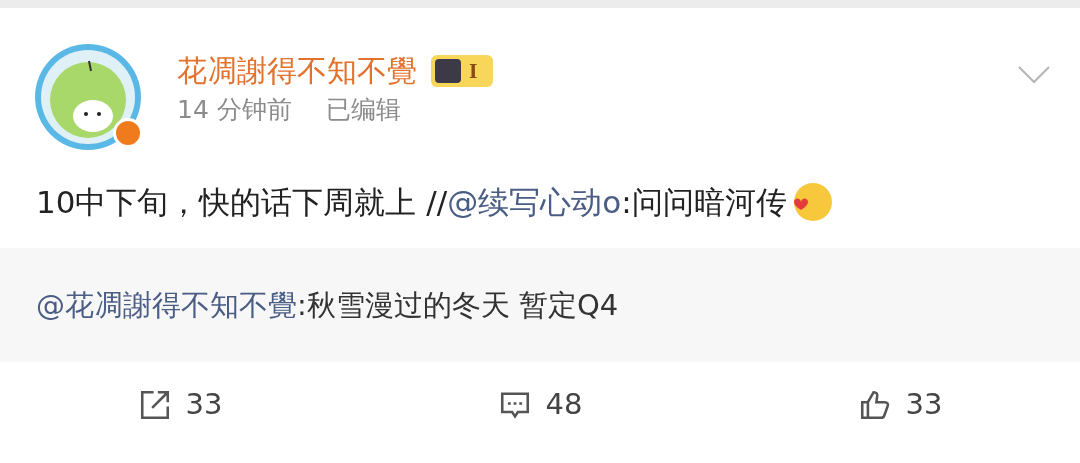 The height and width of the screenshot is (463, 1080). What do you see at coordinates (411, 202) in the screenshot?
I see `post-text: 10中下旬，快的话下周就上 //@续写心动o:问问暗河传` at bounding box center [411, 202].